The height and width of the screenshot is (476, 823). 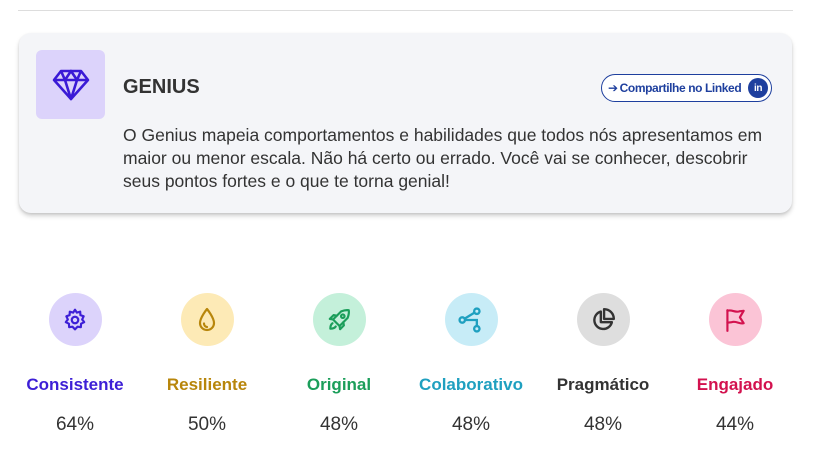 I want to click on trait-percent: 64%, so click(x=75, y=424).